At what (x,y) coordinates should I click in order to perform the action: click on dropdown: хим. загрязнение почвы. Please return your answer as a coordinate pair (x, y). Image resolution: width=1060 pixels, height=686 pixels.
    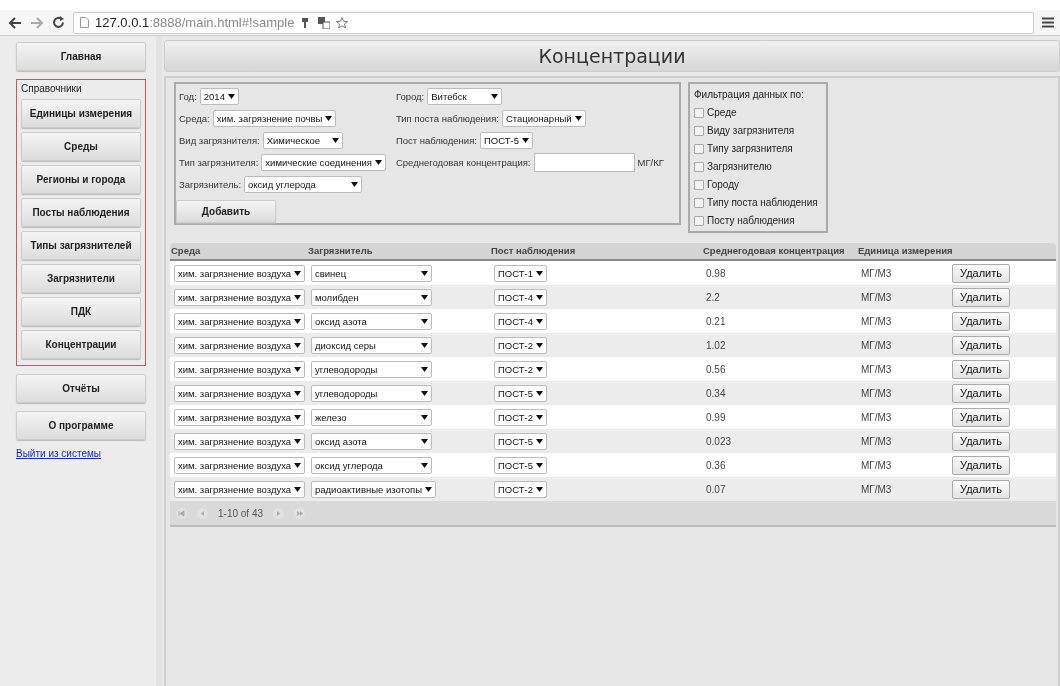
    Looking at the image, I should click on (274, 118).